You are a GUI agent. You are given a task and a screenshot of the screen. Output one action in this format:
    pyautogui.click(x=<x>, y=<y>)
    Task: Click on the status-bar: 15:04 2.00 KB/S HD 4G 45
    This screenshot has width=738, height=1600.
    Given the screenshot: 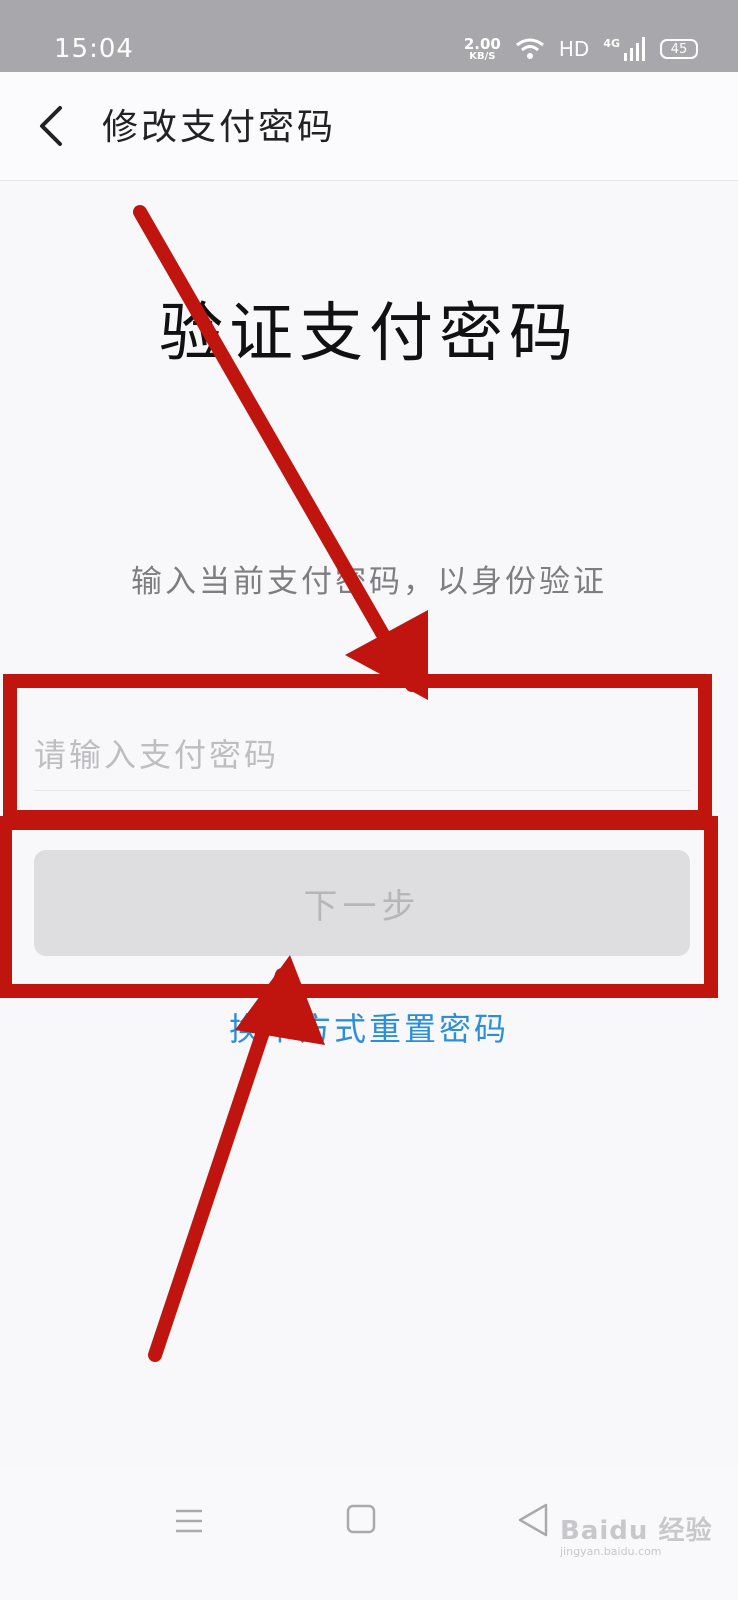 What is the action you would take?
    pyautogui.click(x=369, y=36)
    